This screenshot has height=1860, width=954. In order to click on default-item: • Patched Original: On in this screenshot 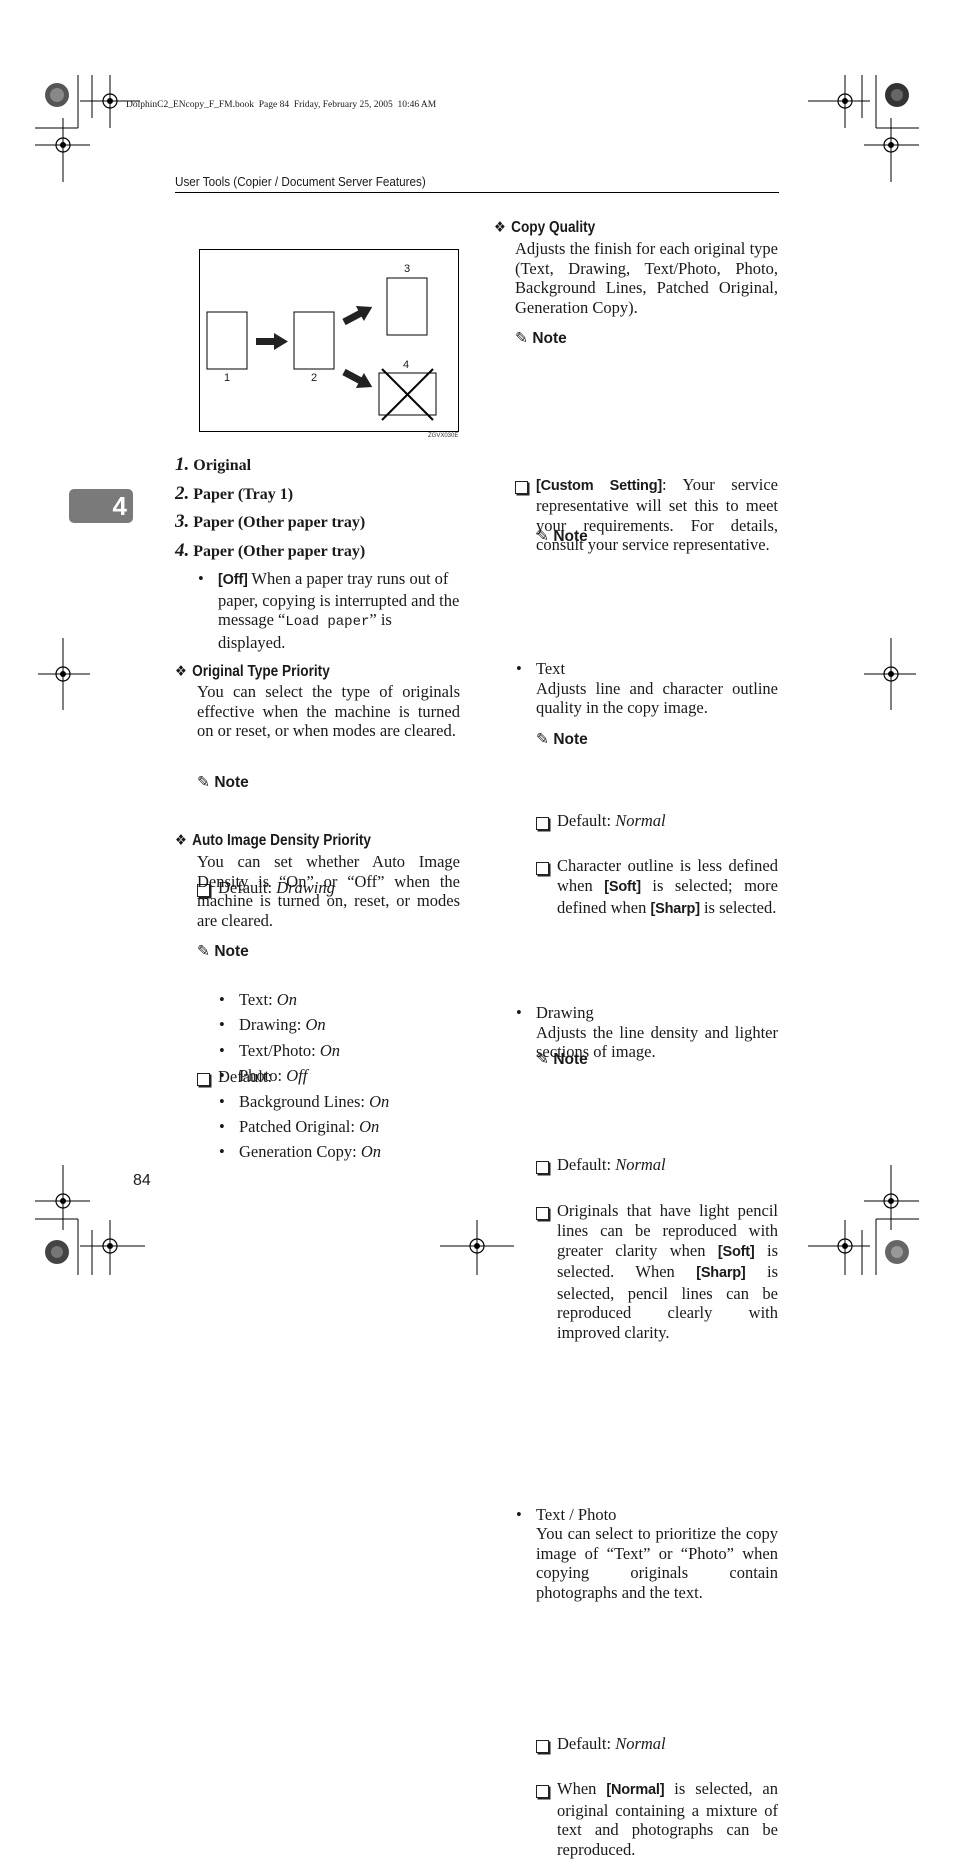, I will do `click(299, 1126)`.